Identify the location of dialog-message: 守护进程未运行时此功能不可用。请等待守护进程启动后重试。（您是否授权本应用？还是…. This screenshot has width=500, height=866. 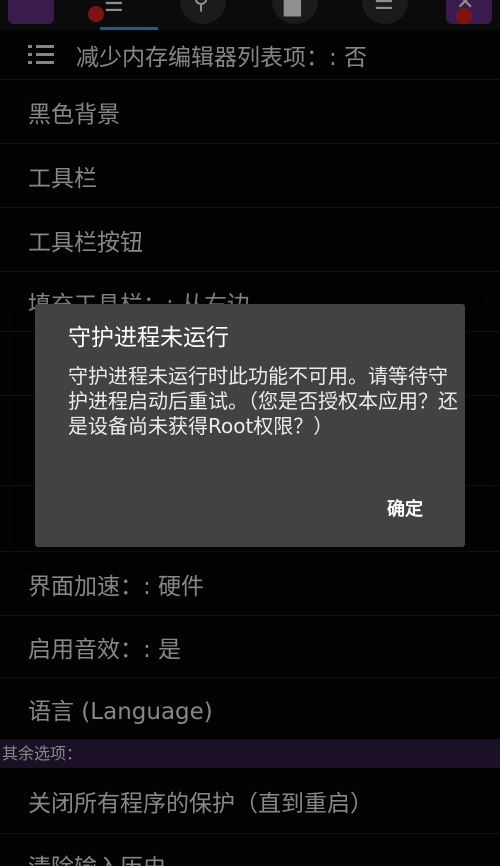
(263, 401).